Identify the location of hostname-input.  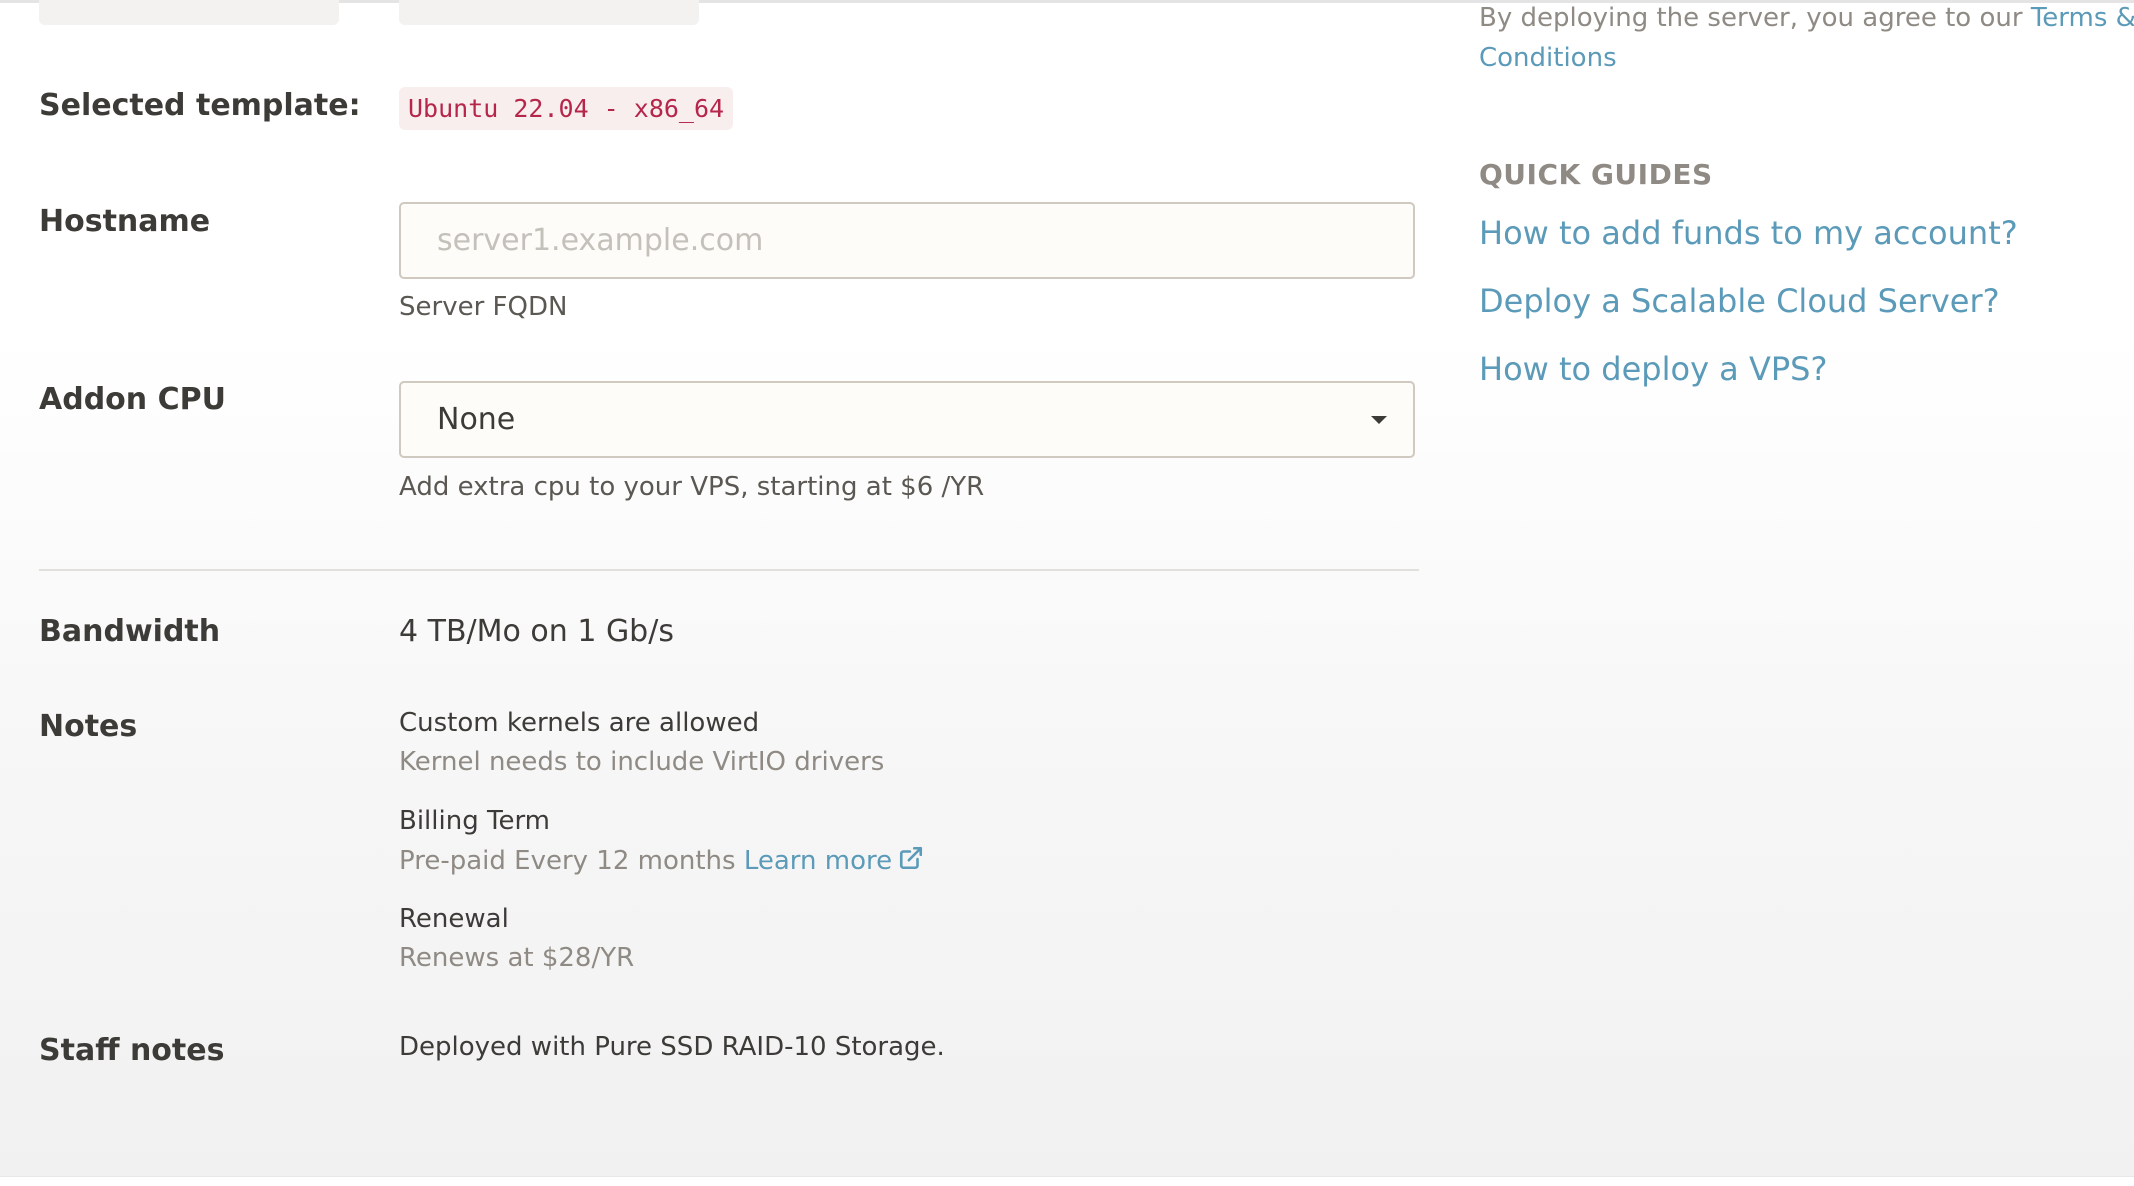
(907, 240).